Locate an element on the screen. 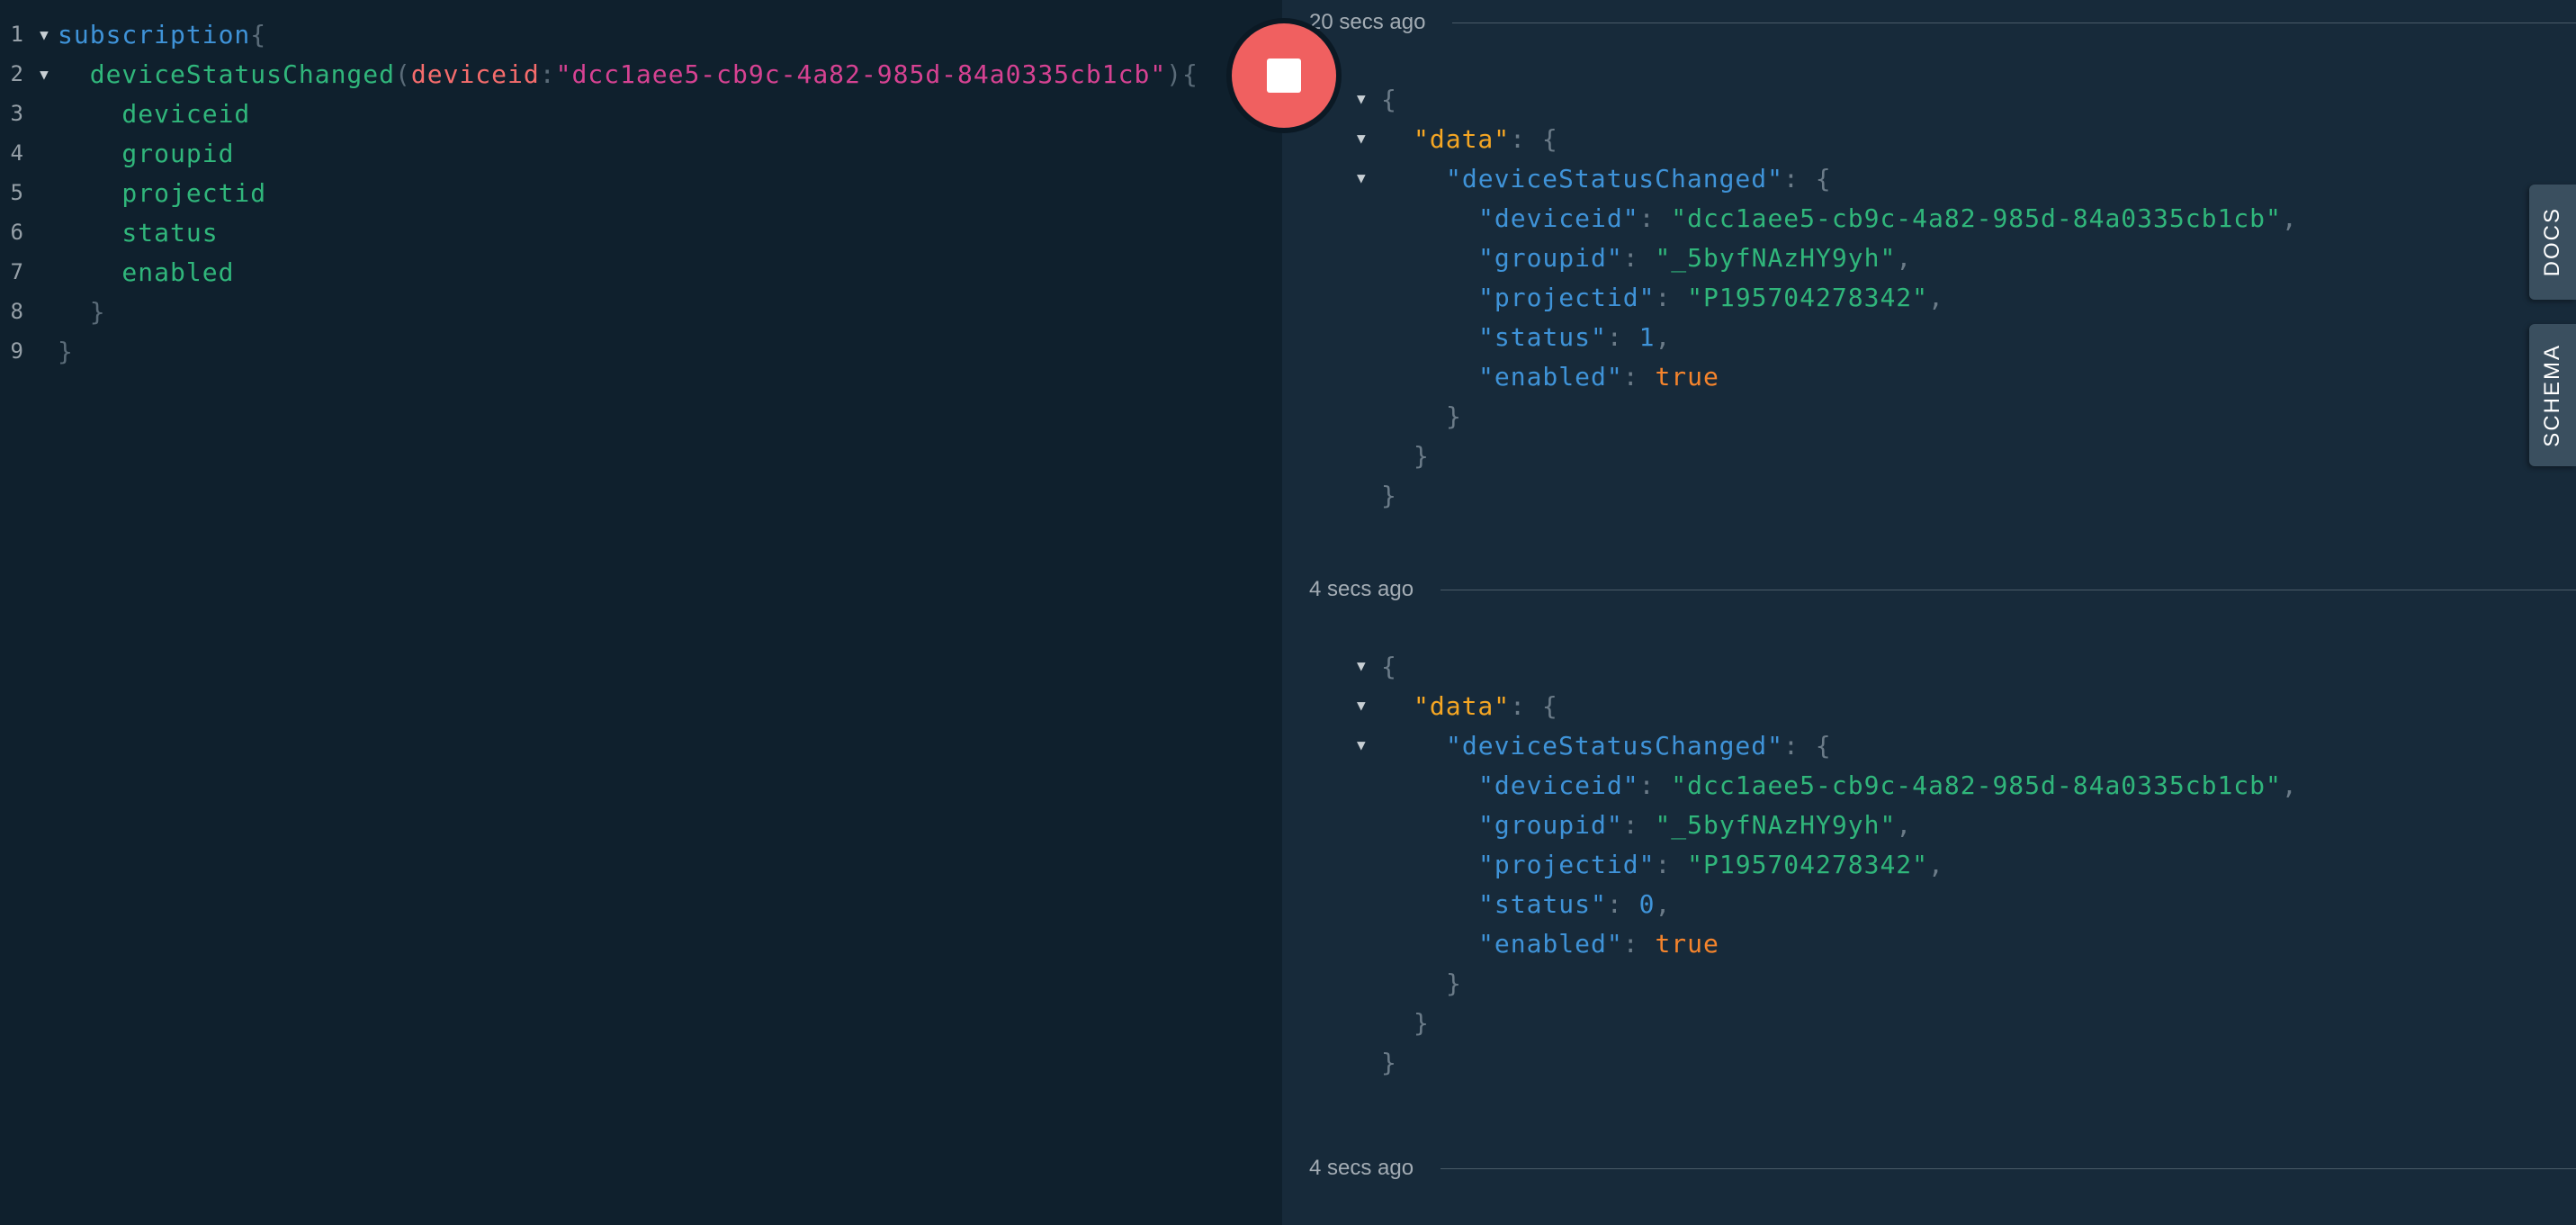 The image size is (2576, 1225). editor-line: 9} is located at coordinates (37, 351).